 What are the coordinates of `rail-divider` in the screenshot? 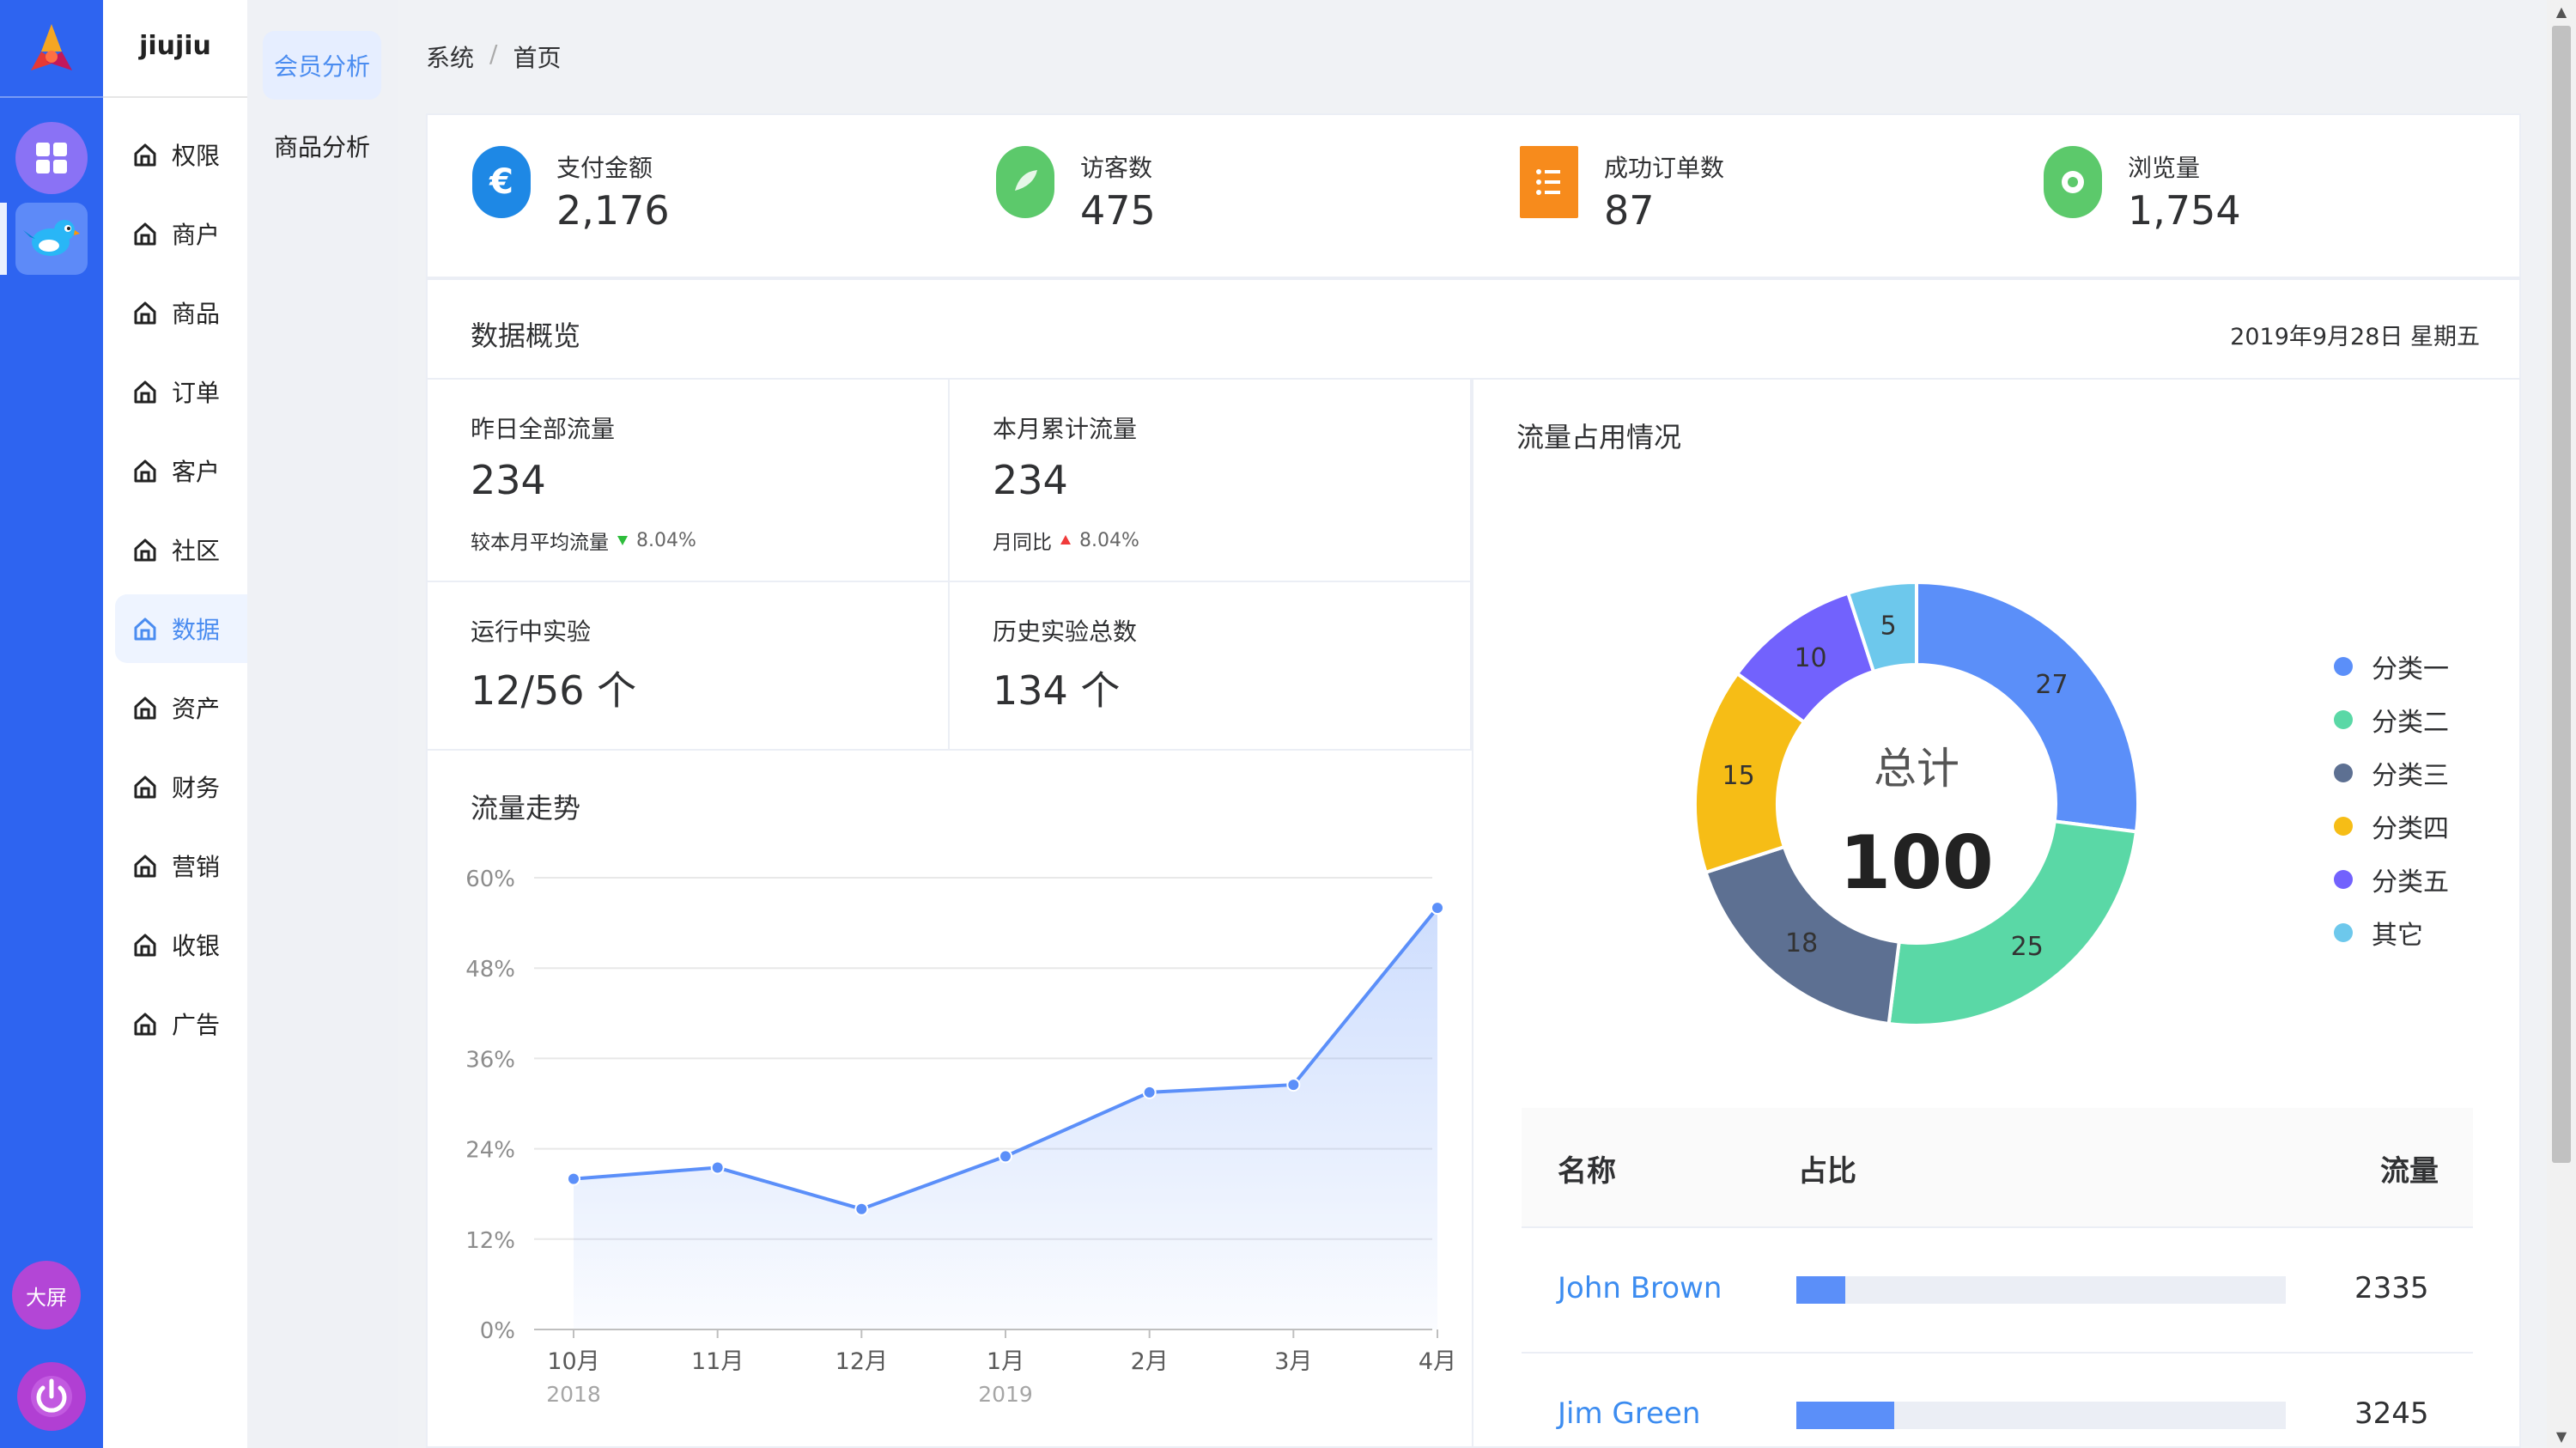 It's located at (52, 97).